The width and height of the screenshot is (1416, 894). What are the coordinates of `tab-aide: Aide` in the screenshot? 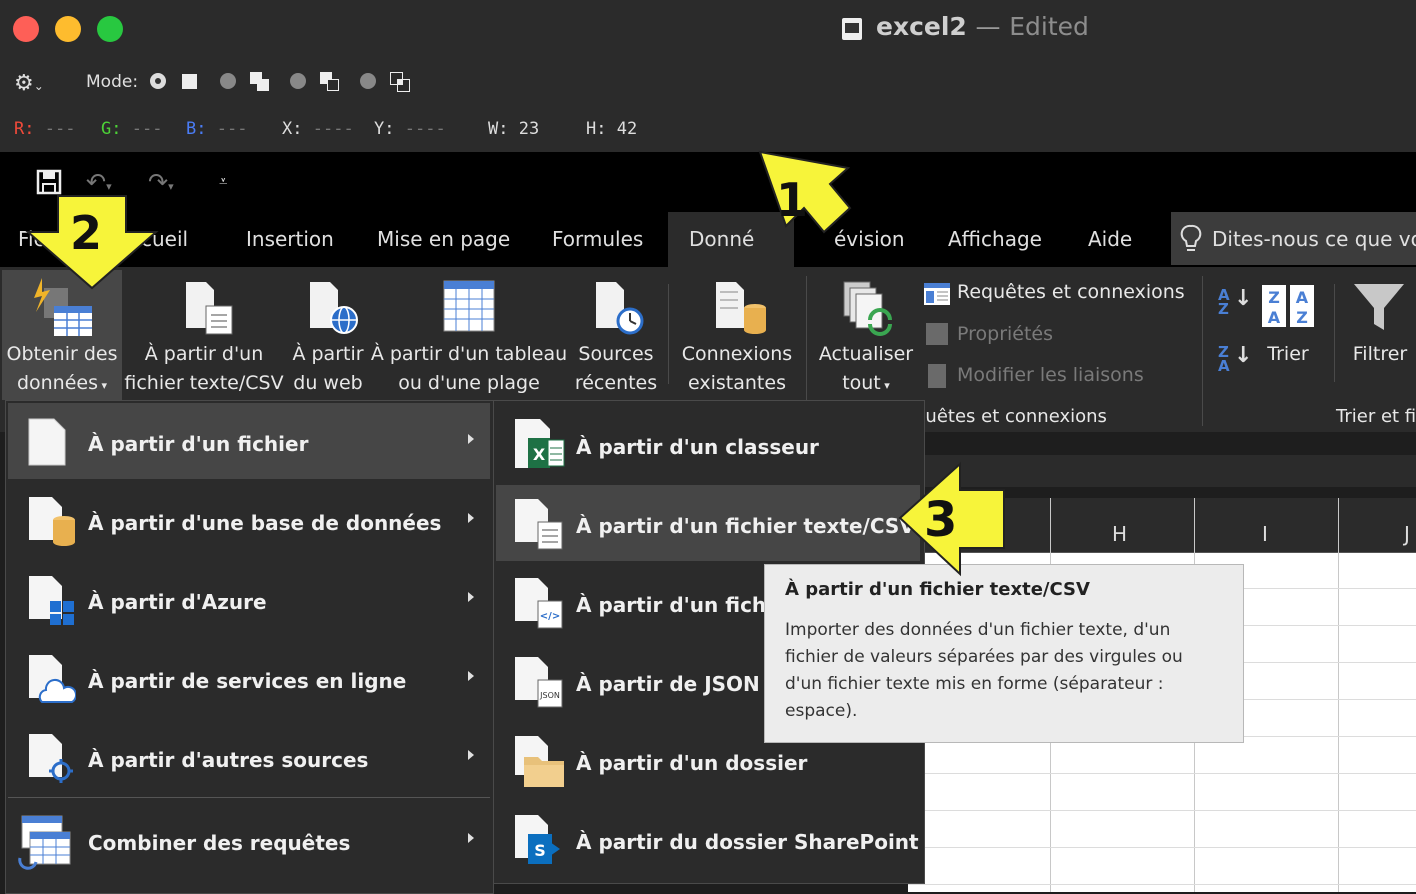 It's located at (1110, 239).